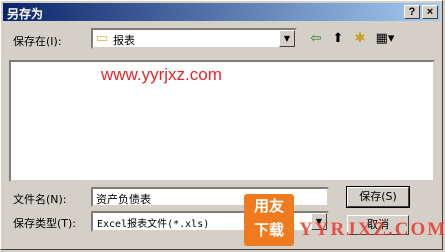 The image size is (445, 252). What do you see at coordinates (25, 14) in the screenshot?
I see `window-title: 另存为` at bounding box center [25, 14].